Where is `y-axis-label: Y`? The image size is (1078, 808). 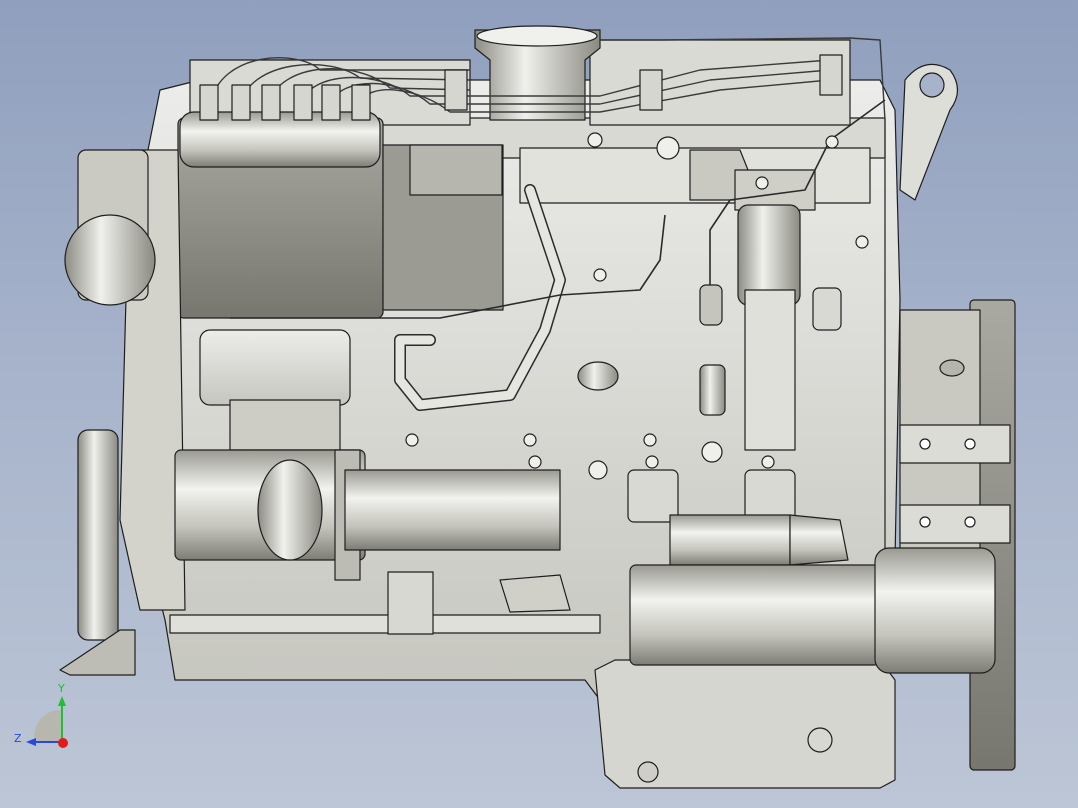
y-axis-label: Y is located at coordinates (61, 688).